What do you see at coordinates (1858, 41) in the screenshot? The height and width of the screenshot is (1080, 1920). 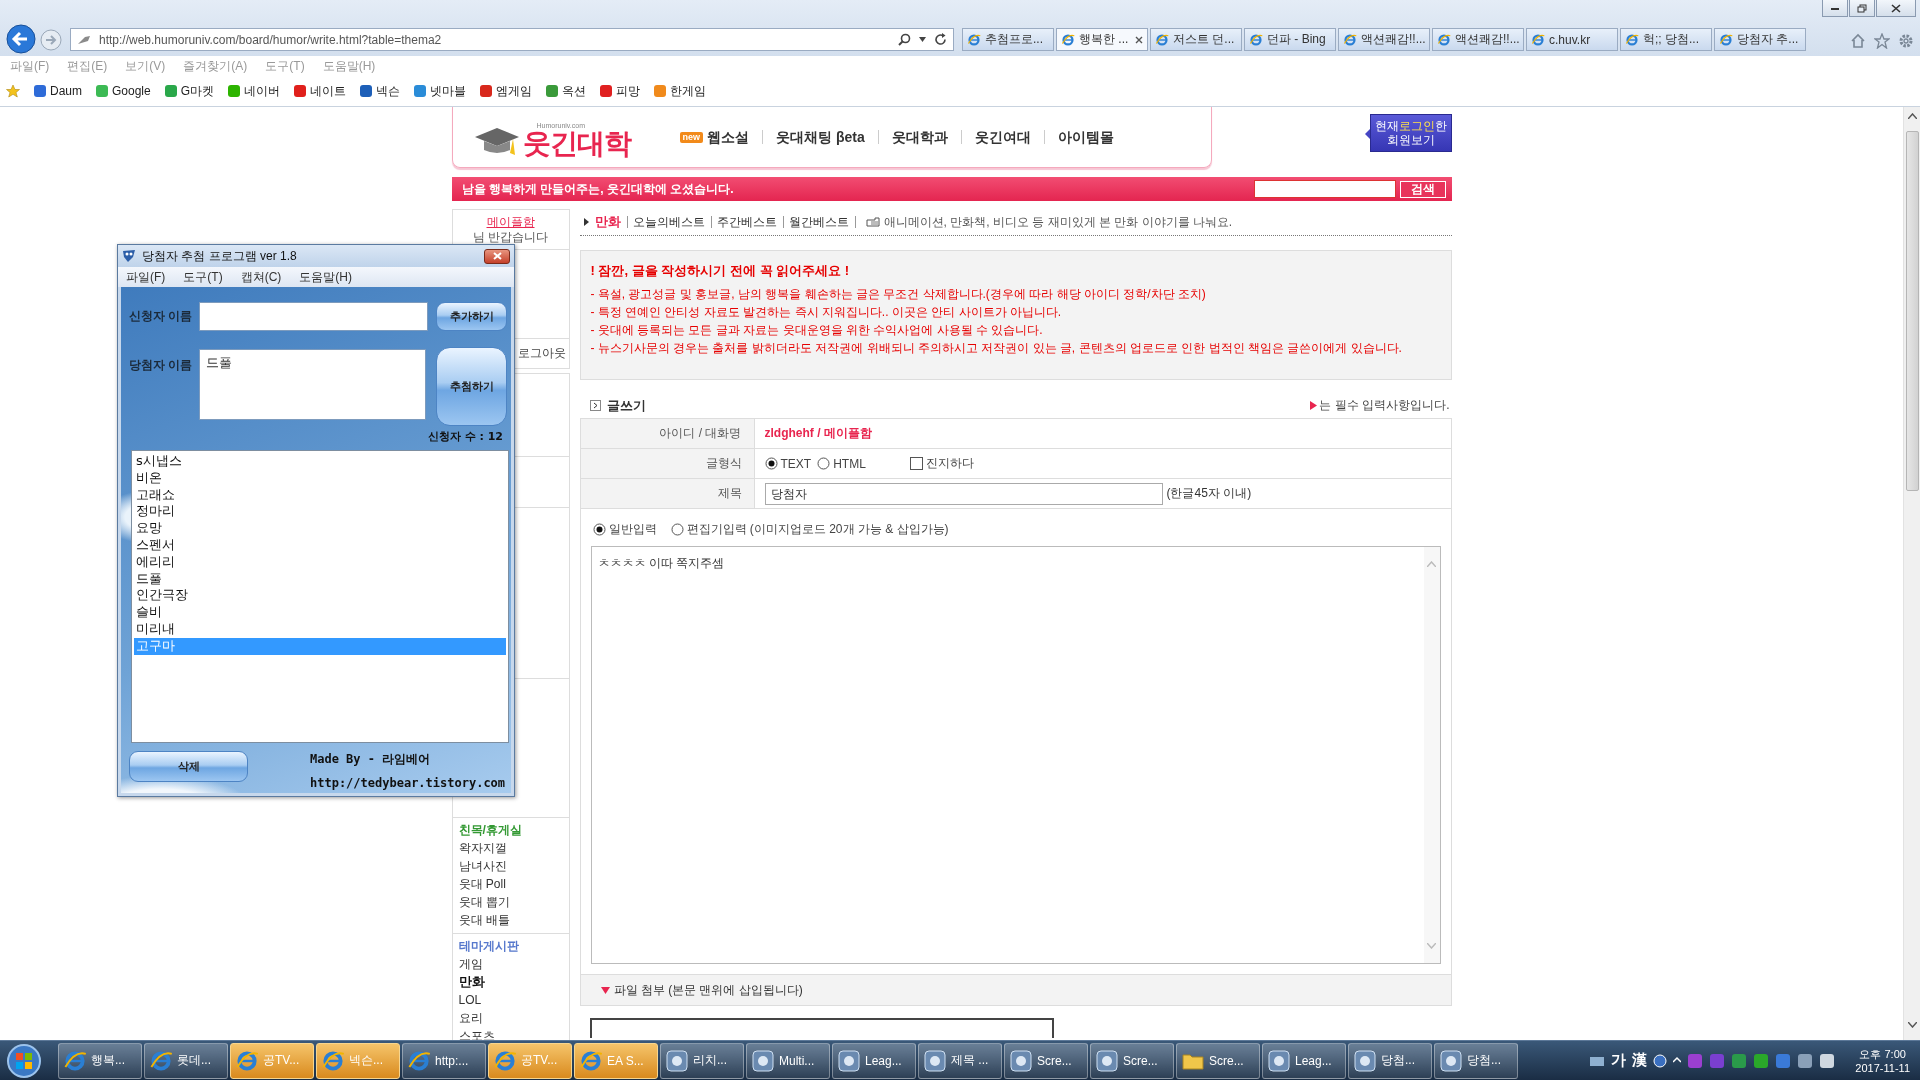 I see `home-icon` at bounding box center [1858, 41].